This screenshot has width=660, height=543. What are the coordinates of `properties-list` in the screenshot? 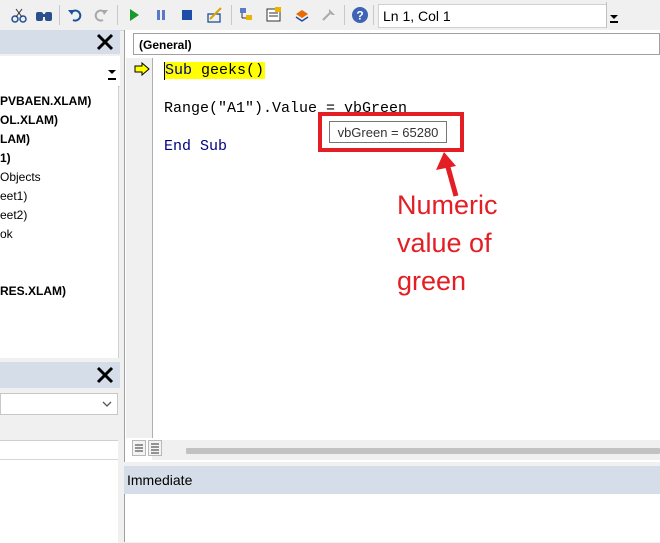 It's located at (59, 491).